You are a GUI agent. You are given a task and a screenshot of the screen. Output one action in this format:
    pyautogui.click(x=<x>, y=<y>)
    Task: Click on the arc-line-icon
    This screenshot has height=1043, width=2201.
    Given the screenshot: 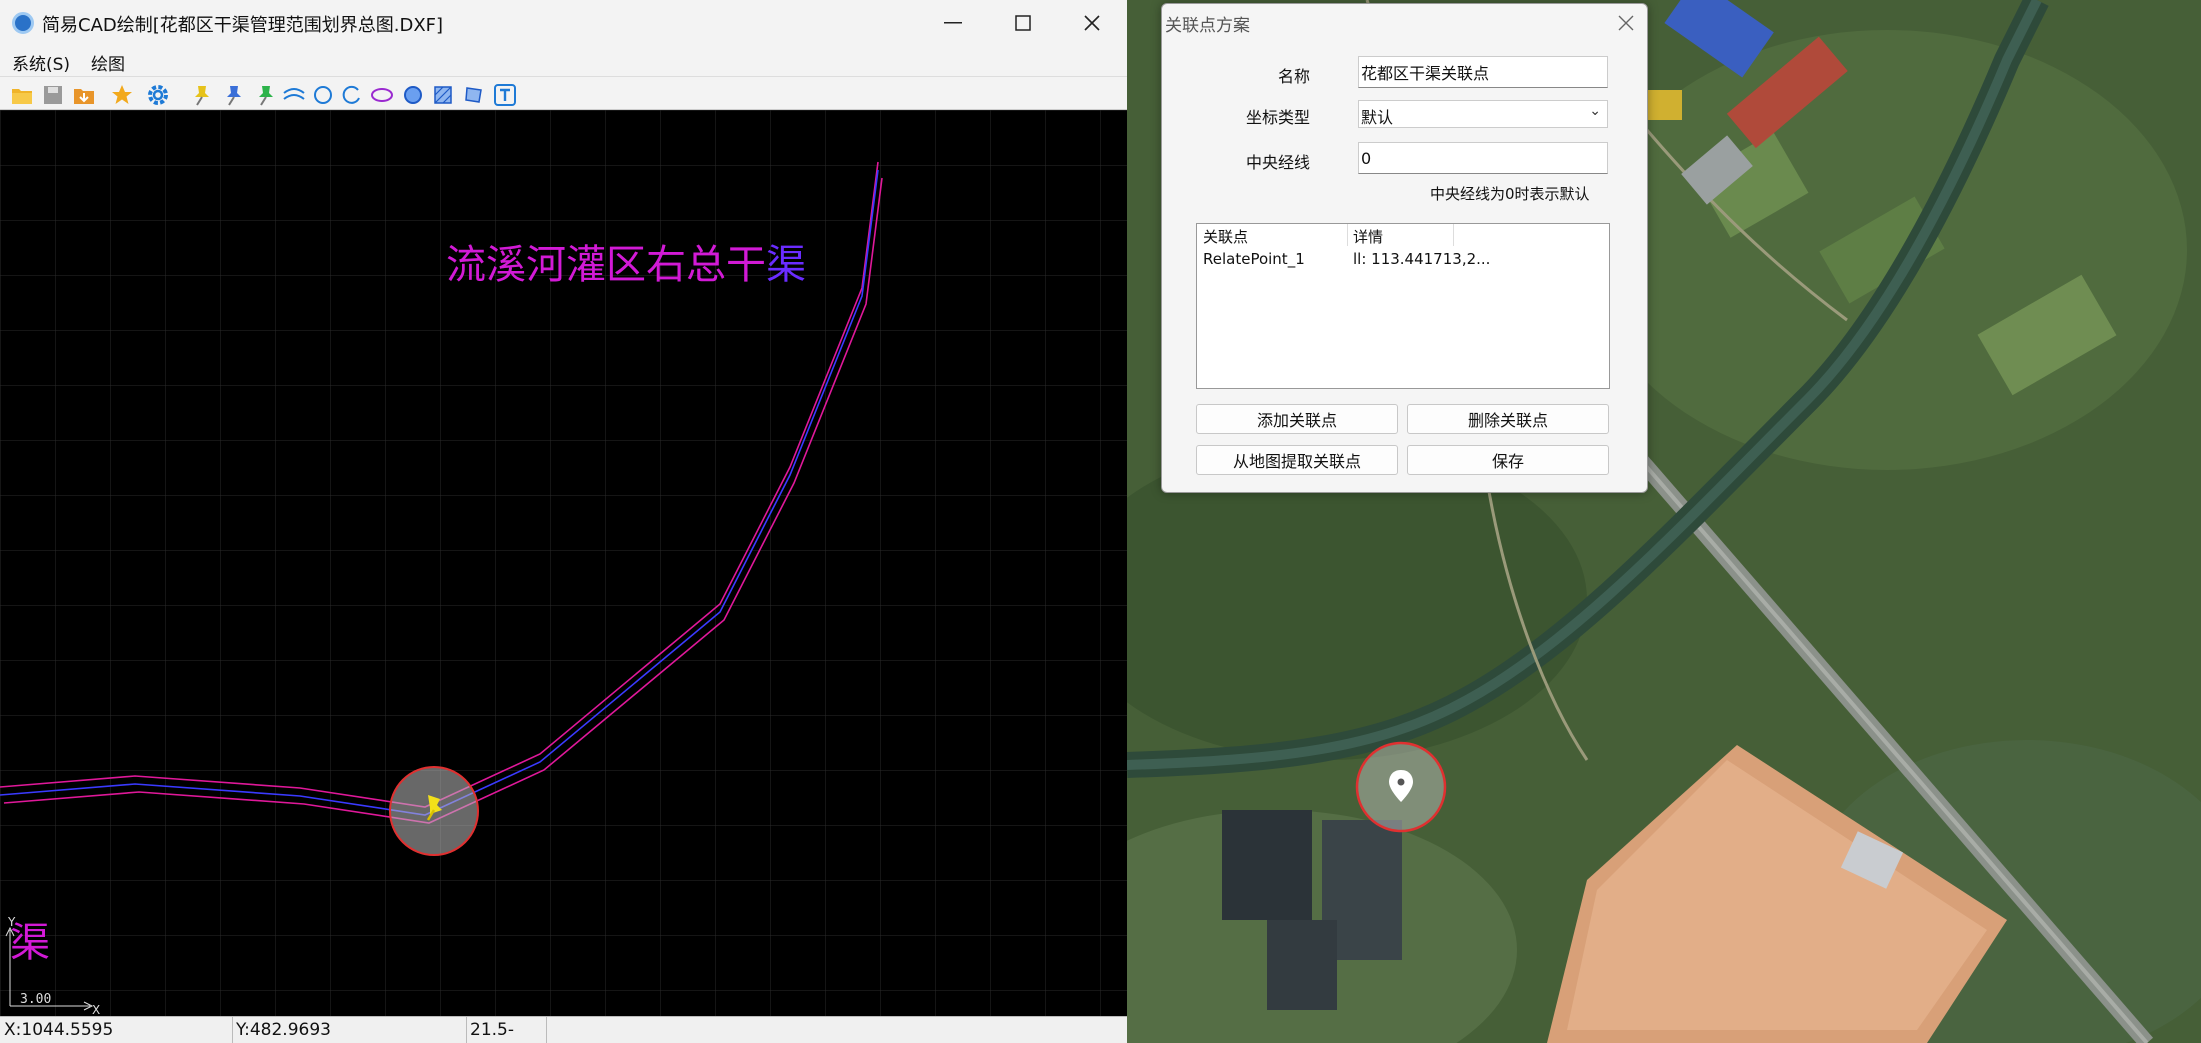 What is the action you would take?
    pyautogui.click(x=294, y=95)
    